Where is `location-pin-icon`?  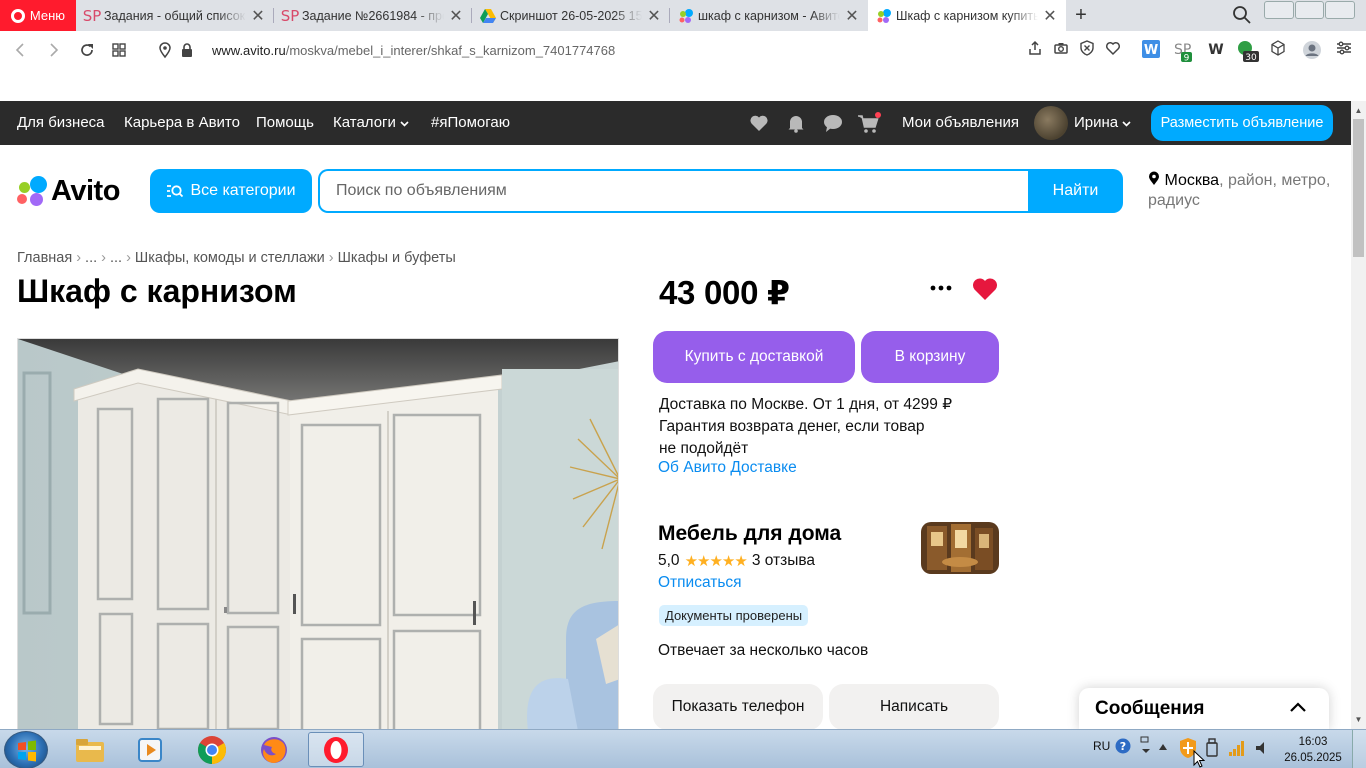
location-pin-icon is located at coordinates (165, 50).